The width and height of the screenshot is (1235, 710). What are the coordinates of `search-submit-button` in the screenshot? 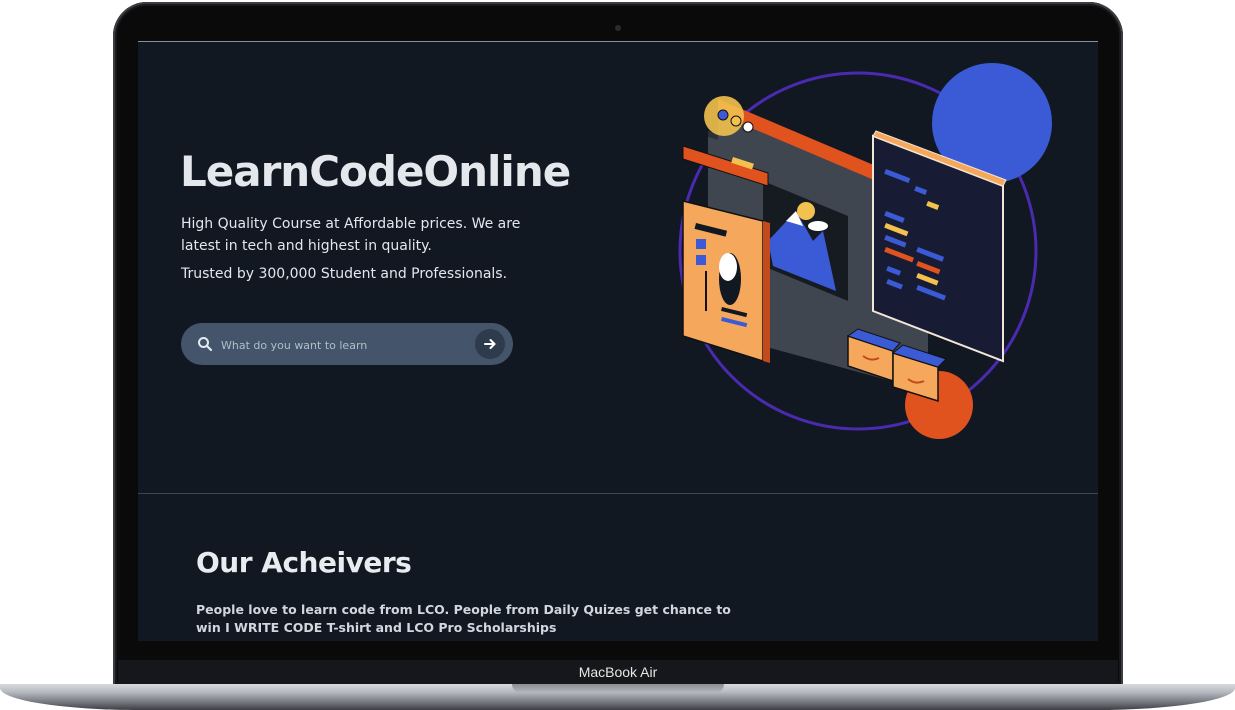 It's located at (490, 344).